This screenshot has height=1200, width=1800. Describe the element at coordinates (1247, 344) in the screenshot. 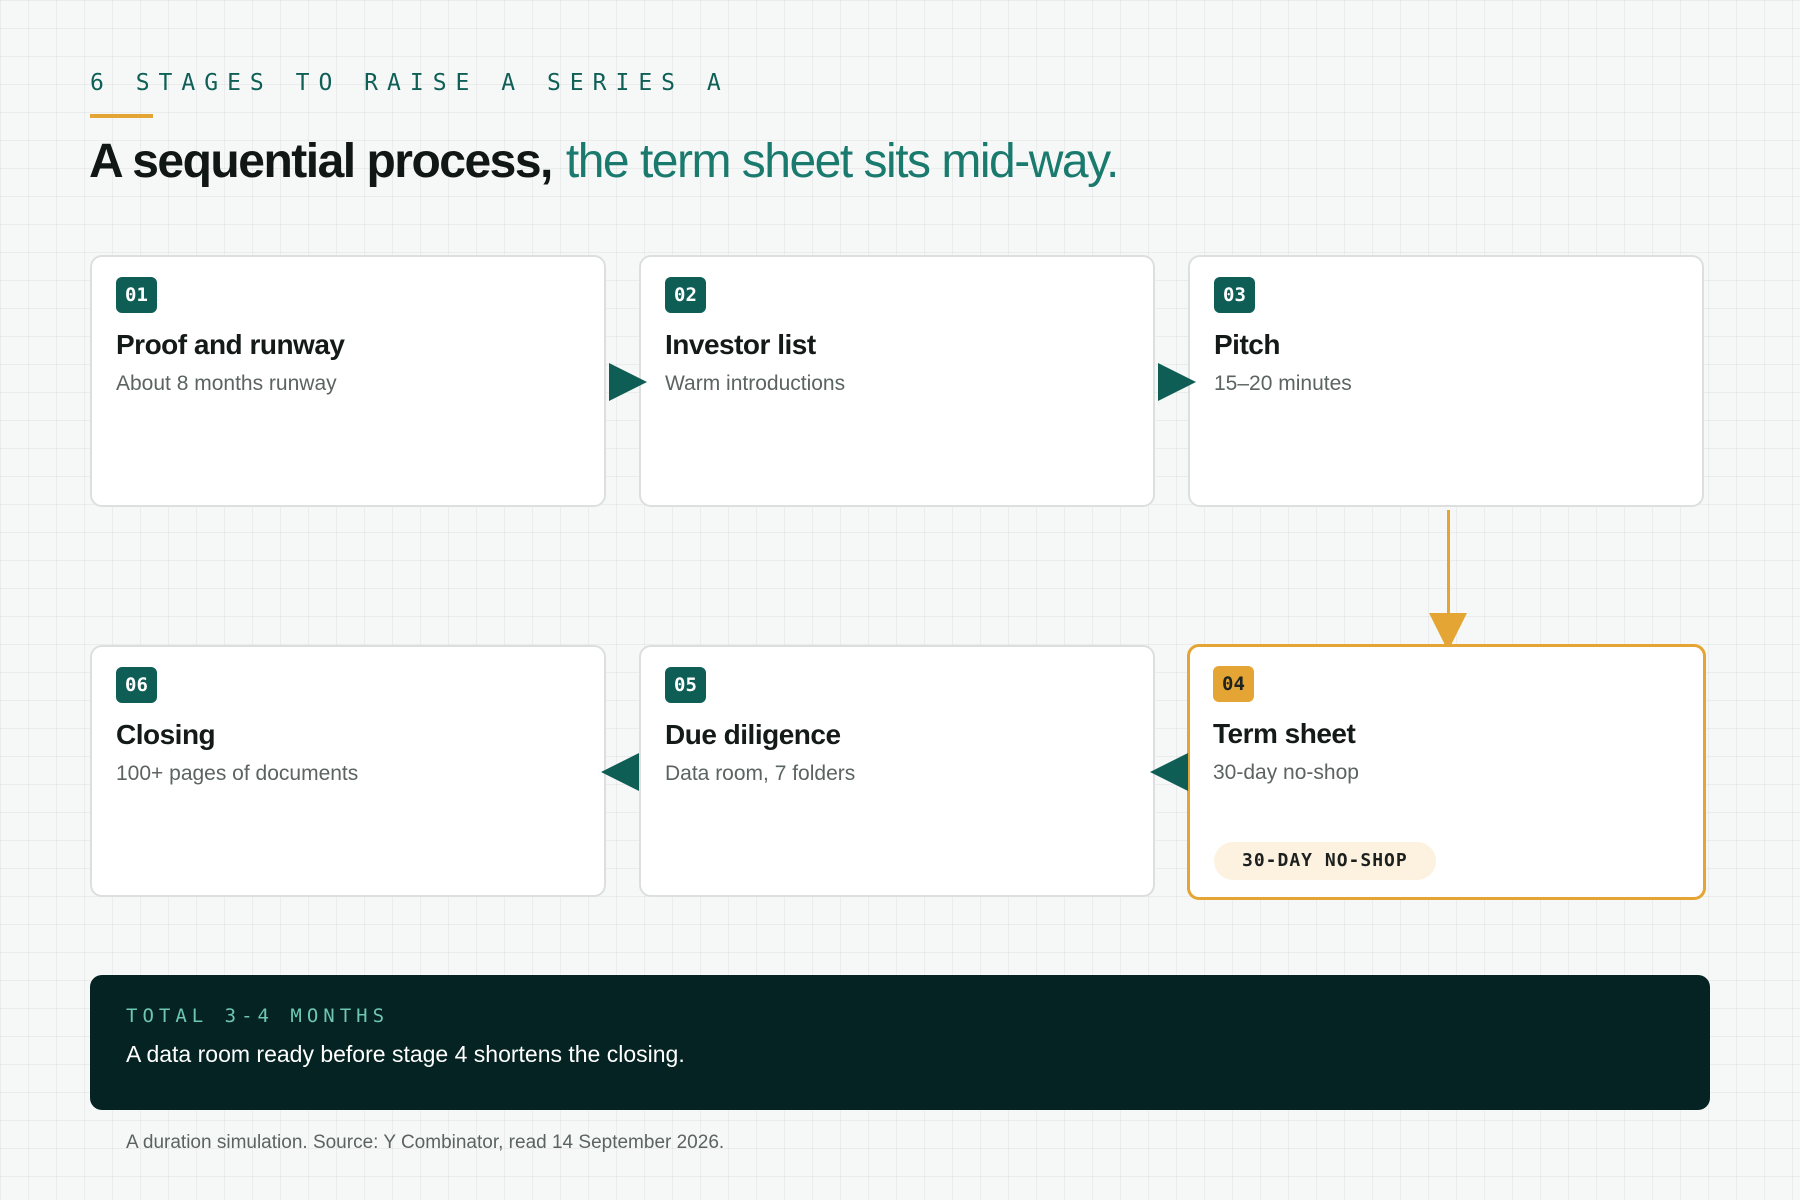

I see `stage-title: Pitch` at that location.